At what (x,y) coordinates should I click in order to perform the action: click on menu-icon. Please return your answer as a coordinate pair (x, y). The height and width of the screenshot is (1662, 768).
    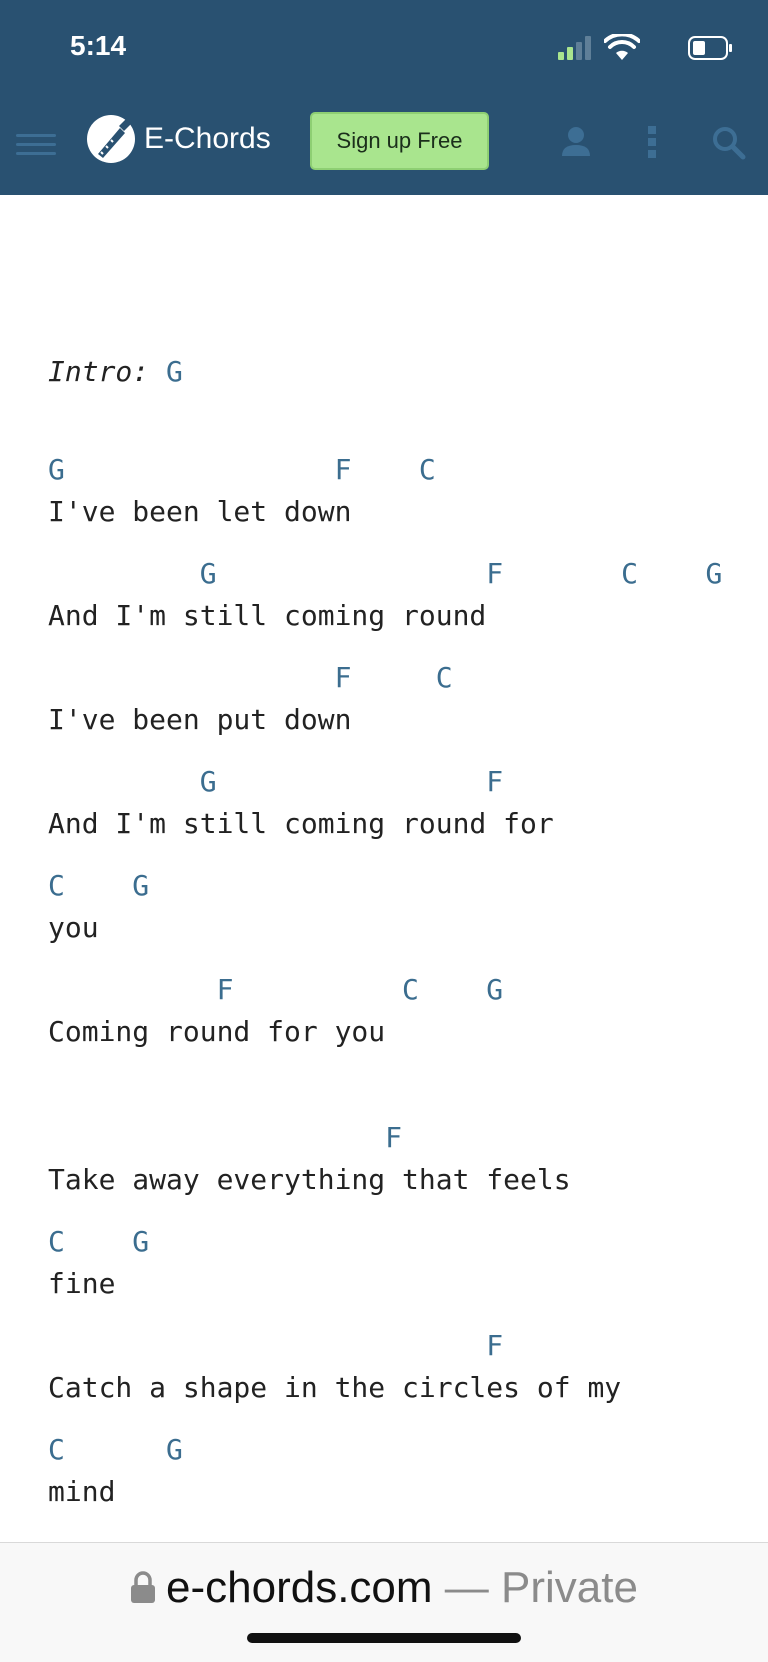
    Looking at the image, I should click on (36, 145).